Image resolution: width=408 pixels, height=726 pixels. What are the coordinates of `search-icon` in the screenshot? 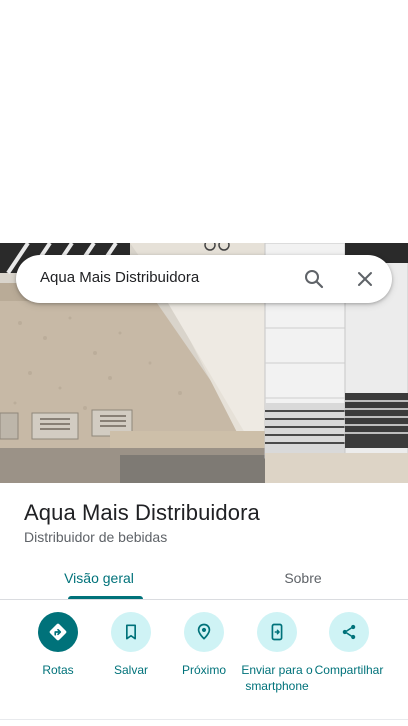 It's located at (314, 279).